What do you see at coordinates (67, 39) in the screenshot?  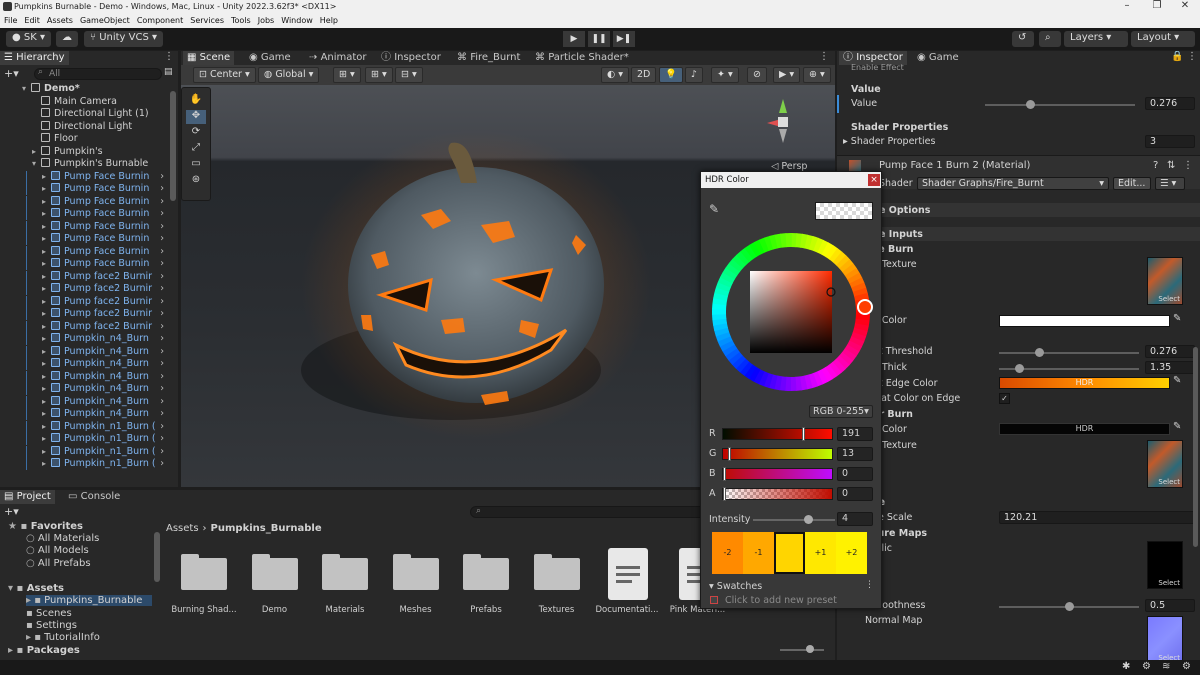 I see `cloud-icon: ☁` at bounding box center [67, 39].